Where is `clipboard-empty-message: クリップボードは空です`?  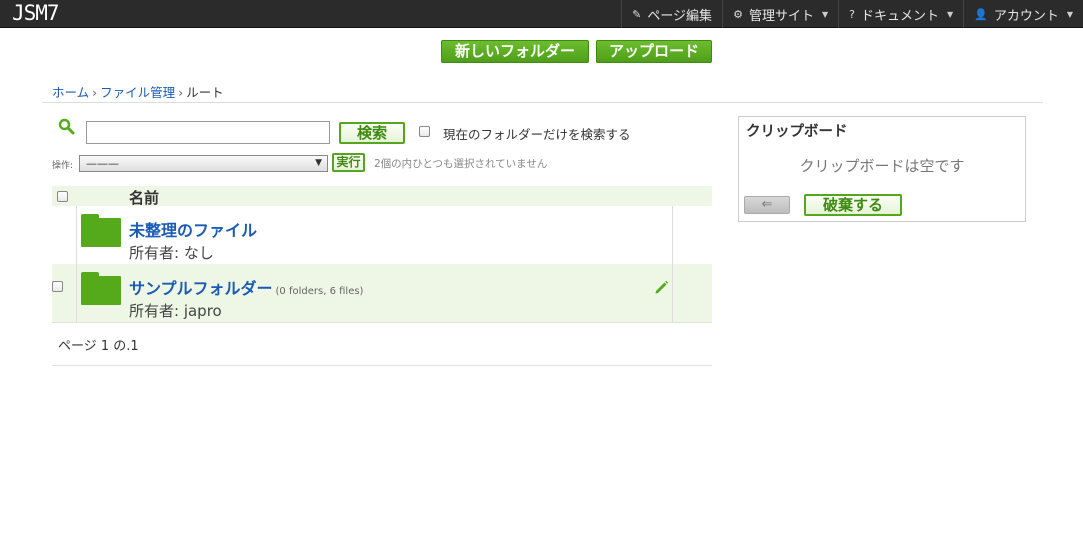 clipboard-empty-message: クリップボードは空です is located at coordinates (882, 166).